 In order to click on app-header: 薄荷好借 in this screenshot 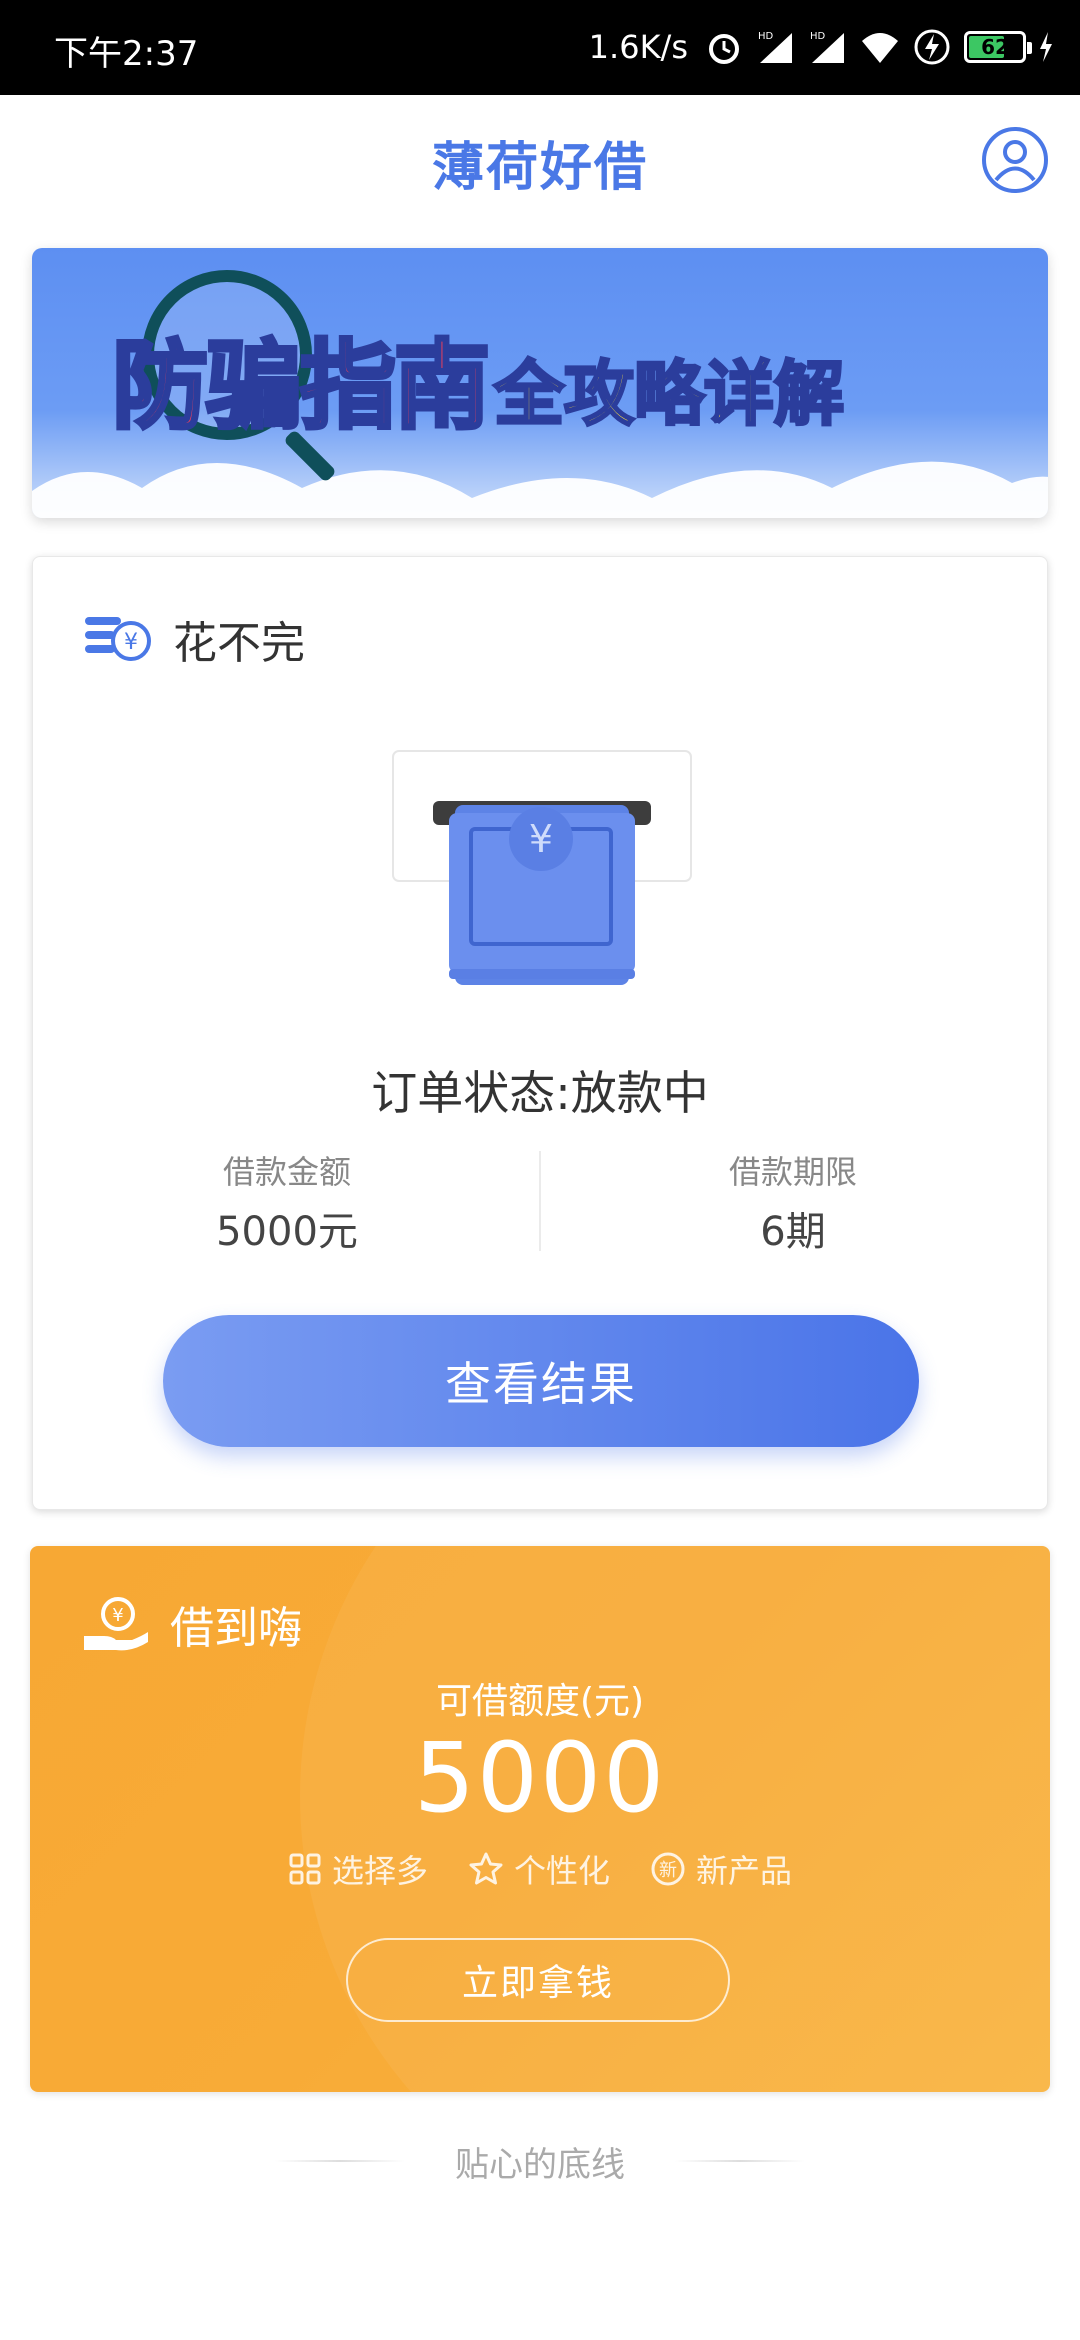, I will do `click(540, 165)`.